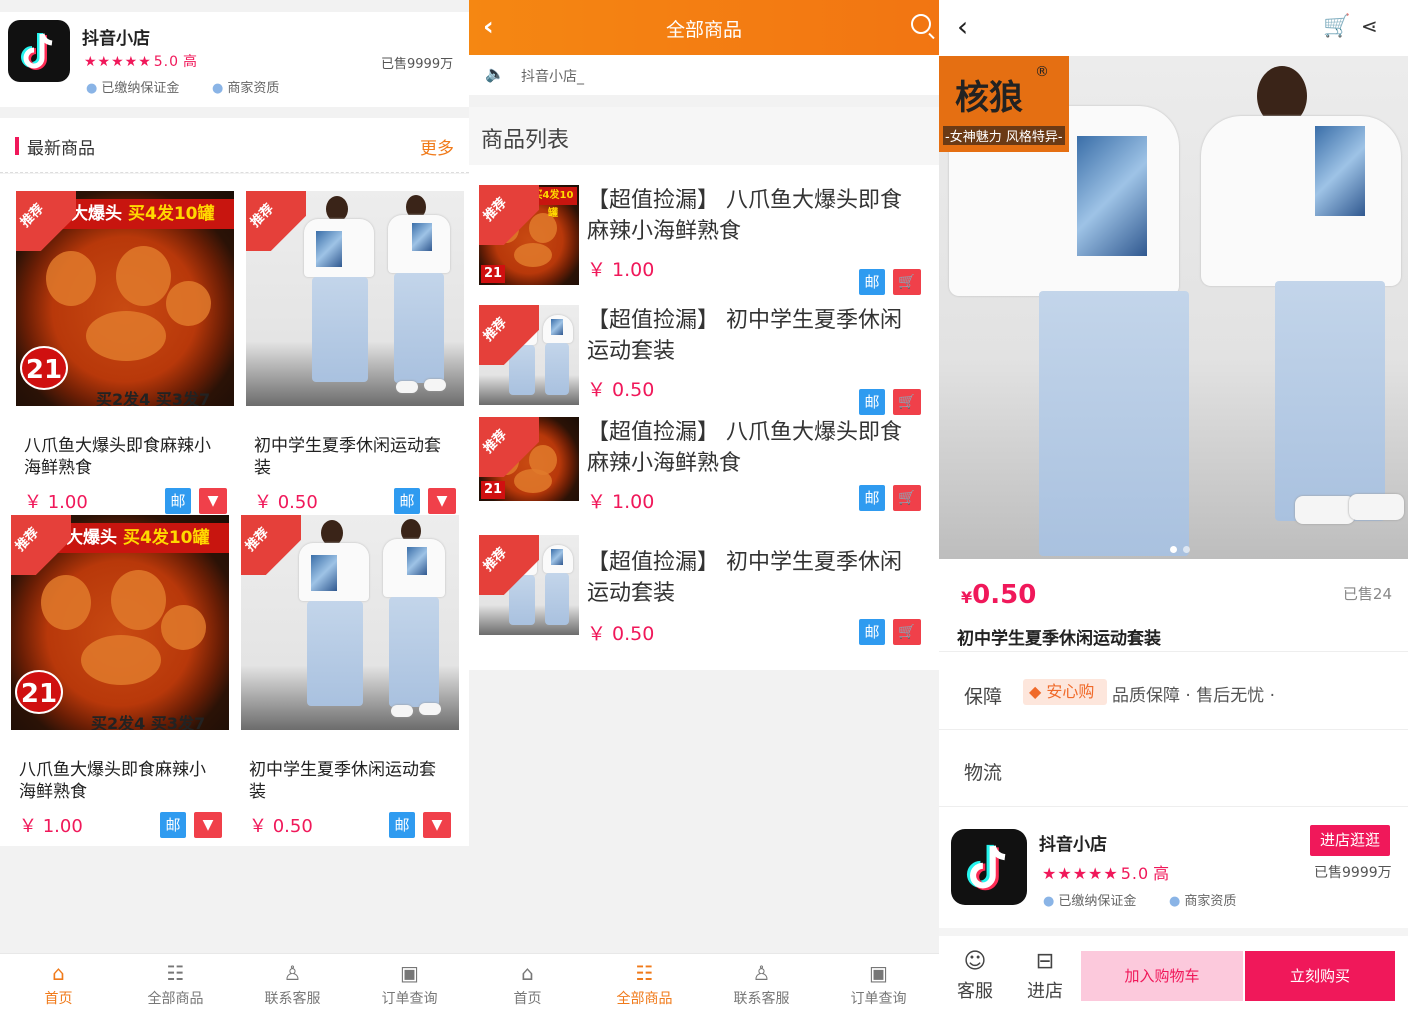  I want to click on tiktok-logo-icon, so click(39, 51).